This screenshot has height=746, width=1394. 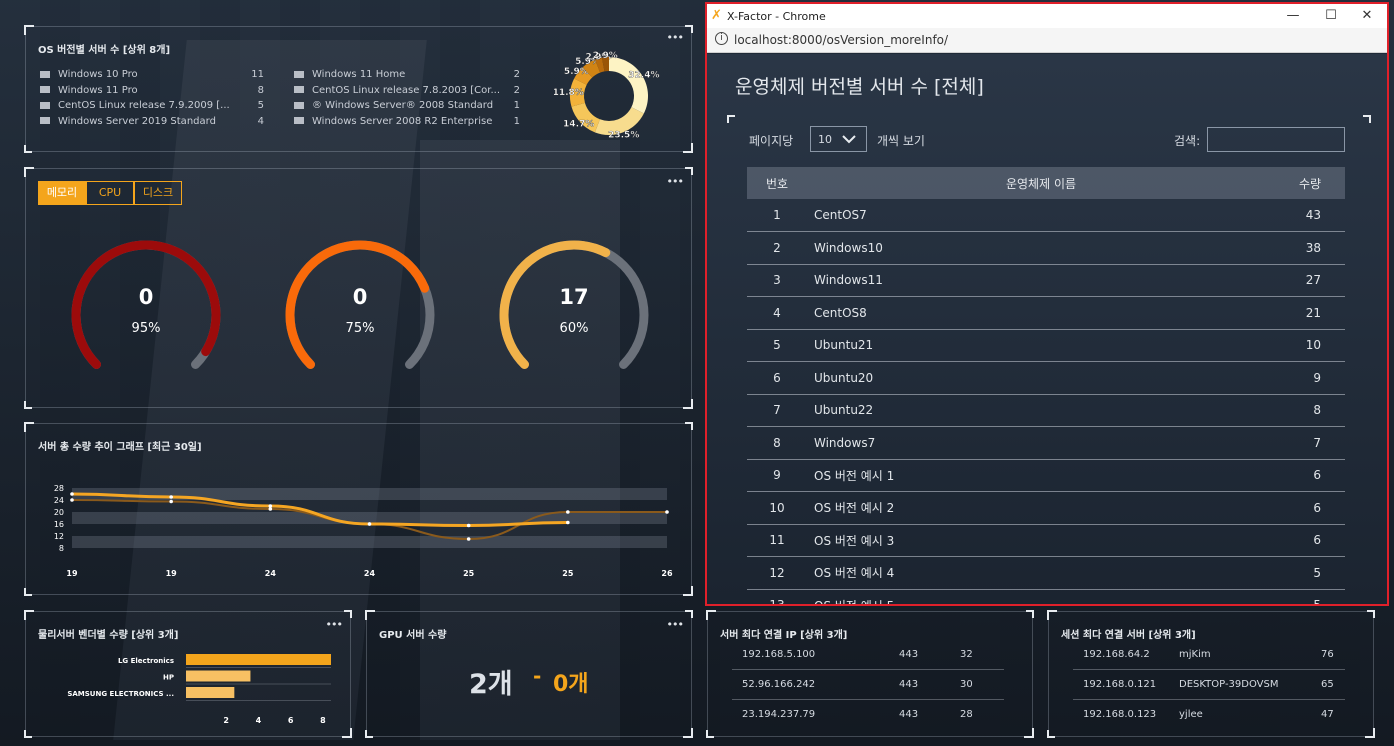 What do you see at coordinates (403, 105) in the screenshot?
I see `legend-label: ® Windows Server® 2008 Standard` at bounding box center [403, 105].